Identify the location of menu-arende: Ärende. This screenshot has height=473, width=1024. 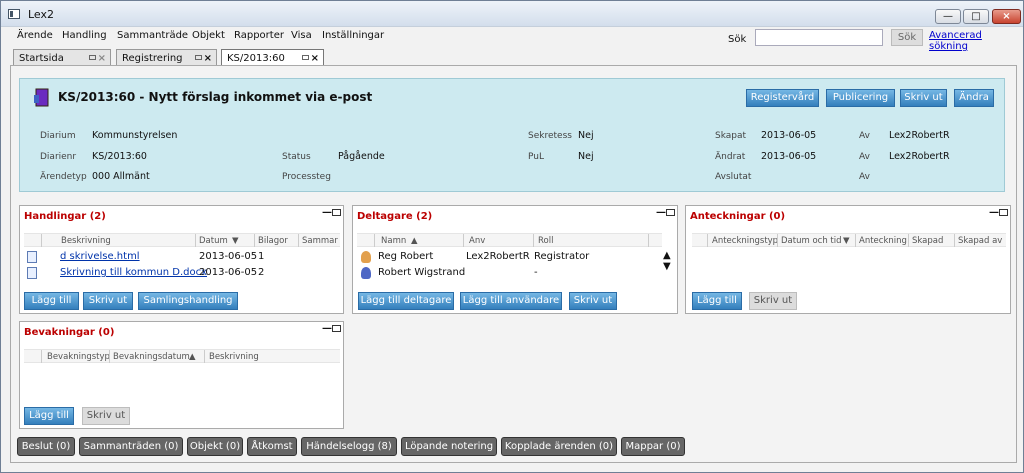
(35, 35).